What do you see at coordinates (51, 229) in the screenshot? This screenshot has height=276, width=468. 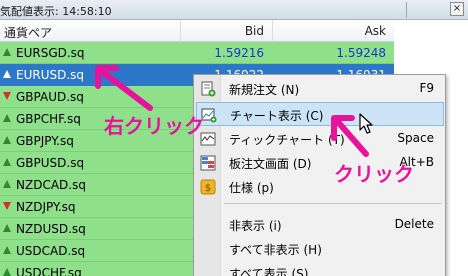 I see `symbol-cell: NZDUSD.sq` at bounding box center [51, 229].